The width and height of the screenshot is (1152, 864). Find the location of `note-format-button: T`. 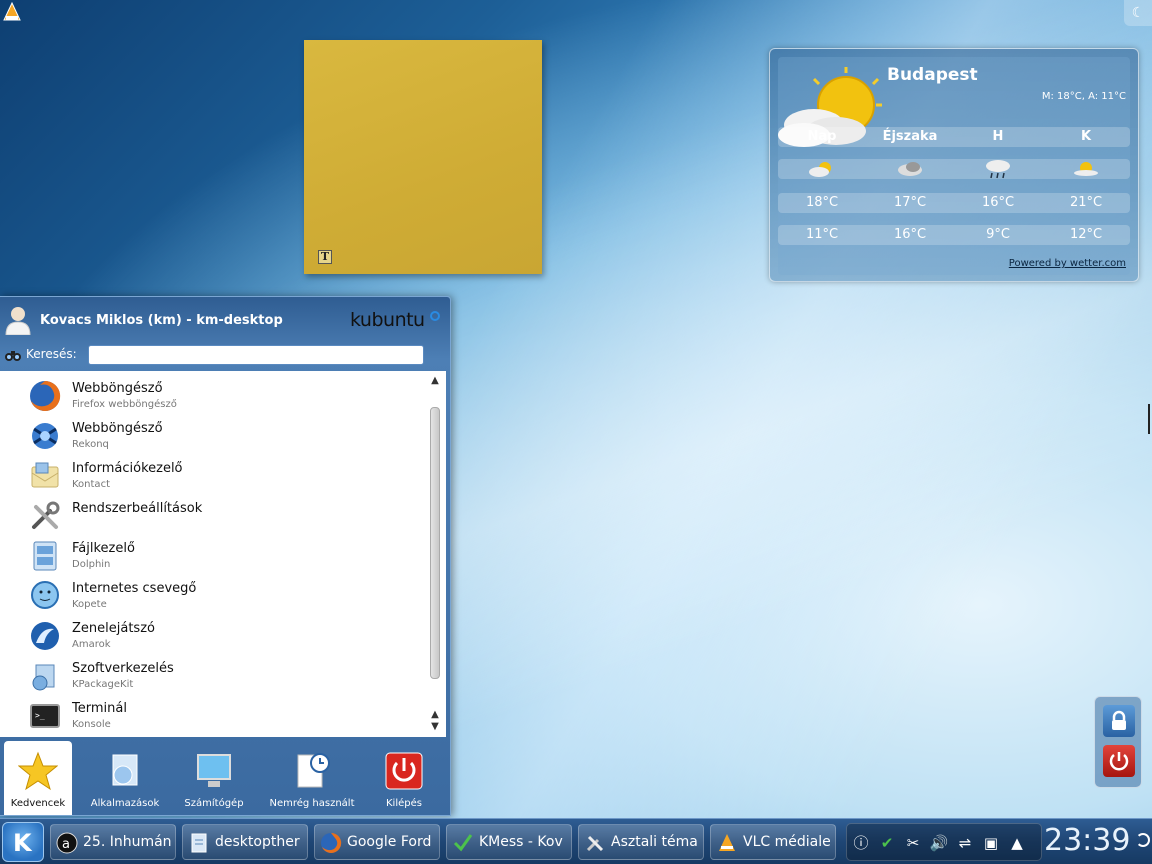

note-format-button: T is located at coordinates (325, 257).